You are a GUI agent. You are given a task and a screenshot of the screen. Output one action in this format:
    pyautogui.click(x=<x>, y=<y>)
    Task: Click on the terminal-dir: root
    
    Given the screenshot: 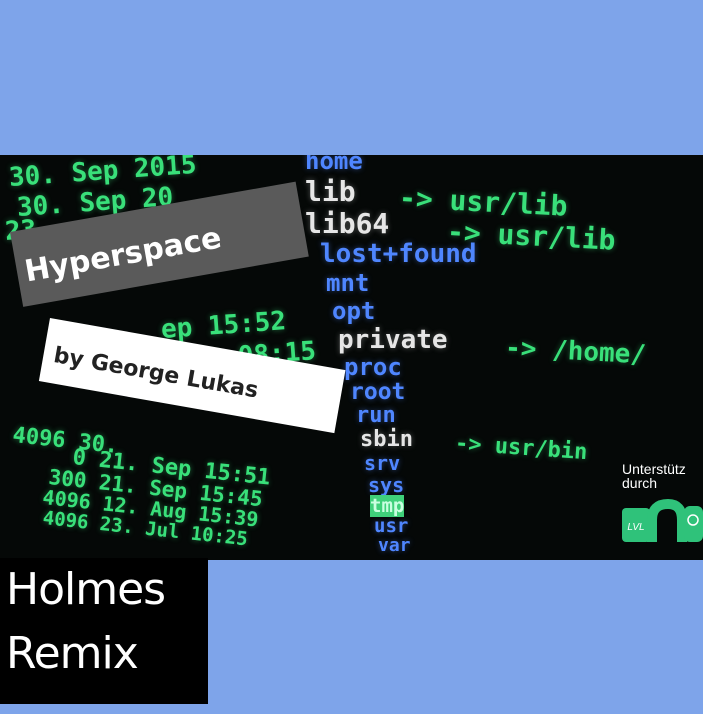 What is the action you would take?
    pyautogui.click(x=378, y=392)
    